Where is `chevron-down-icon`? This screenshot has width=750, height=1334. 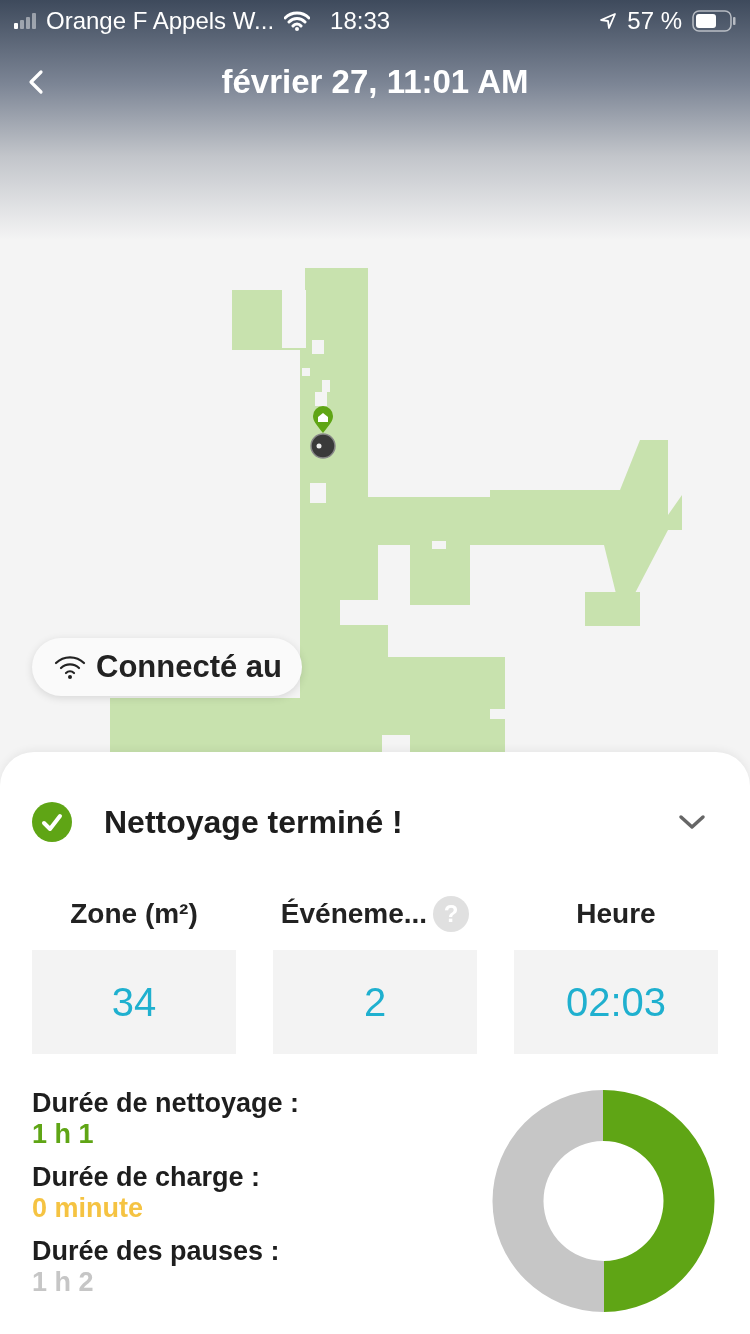
chevron-down-icon is located at coordinates (692, 822).